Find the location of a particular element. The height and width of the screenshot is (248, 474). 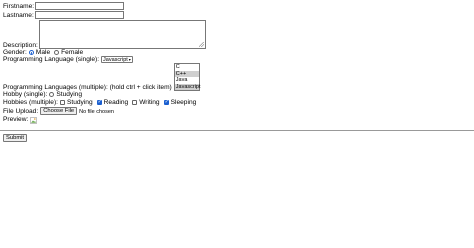

hobbies-sleeping-label: Sleeping is located at coordinates (183, 102).